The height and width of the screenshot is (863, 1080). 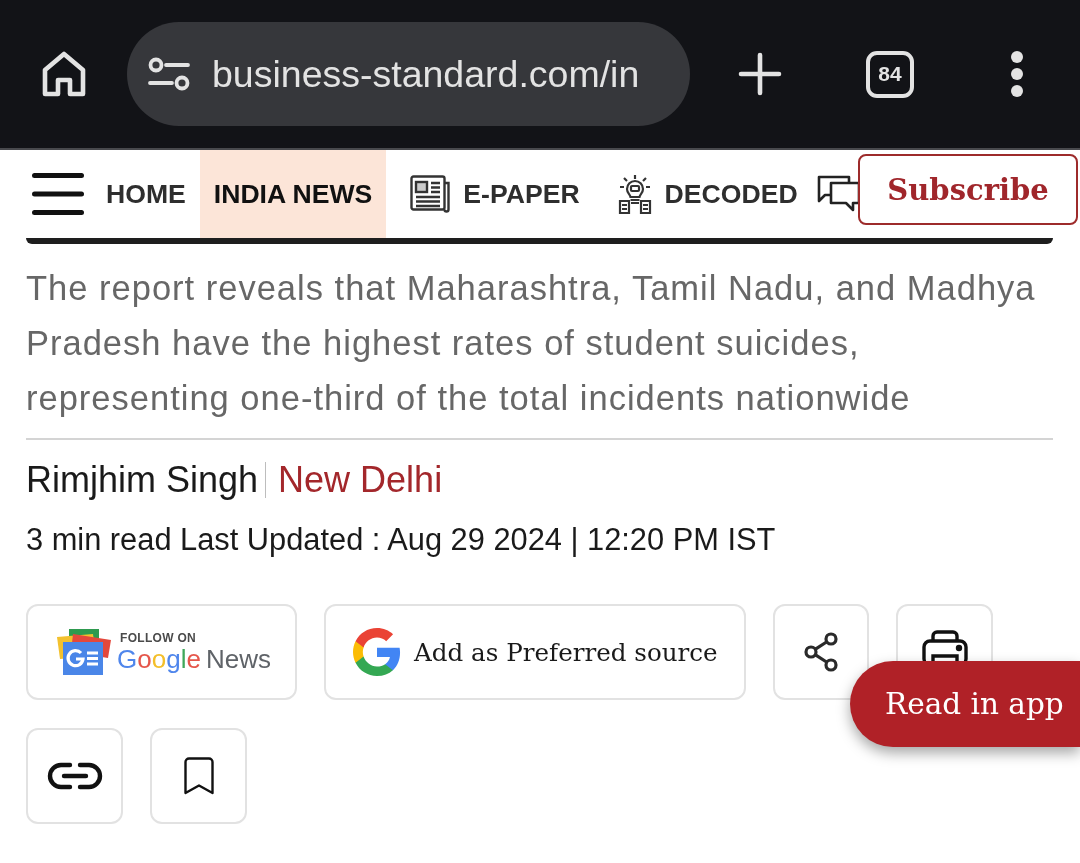 I want to click on share-icon, so click(x=821, y=652).